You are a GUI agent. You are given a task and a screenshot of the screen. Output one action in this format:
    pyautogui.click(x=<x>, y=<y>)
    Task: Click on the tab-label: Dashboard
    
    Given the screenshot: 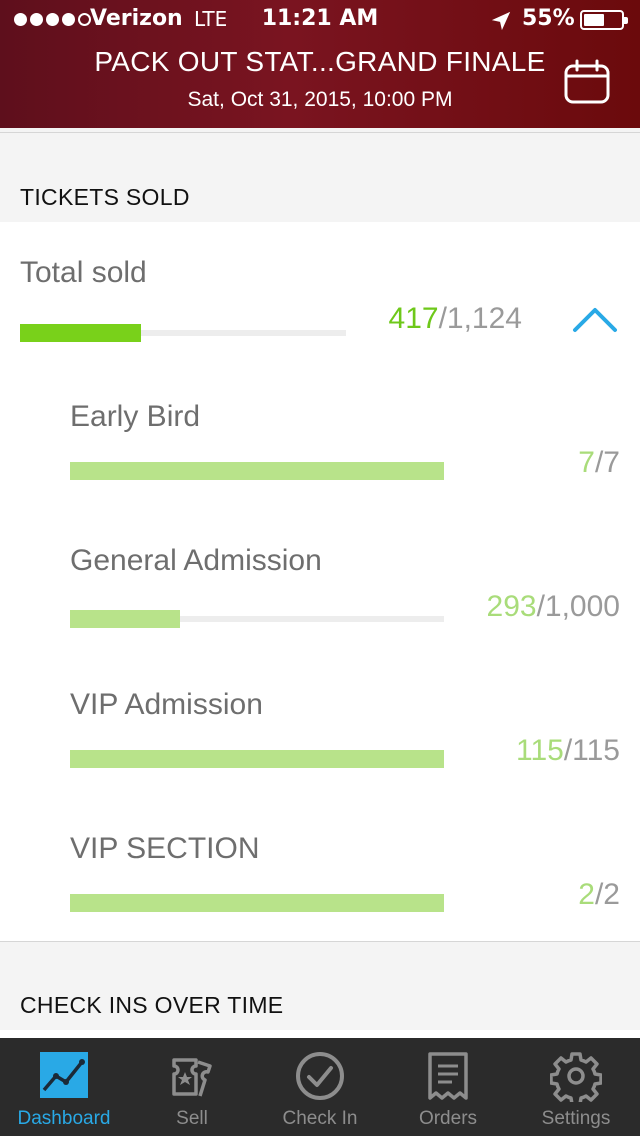 What is the action you would take?
    pyautogui.click(x=64, y=1118)
    